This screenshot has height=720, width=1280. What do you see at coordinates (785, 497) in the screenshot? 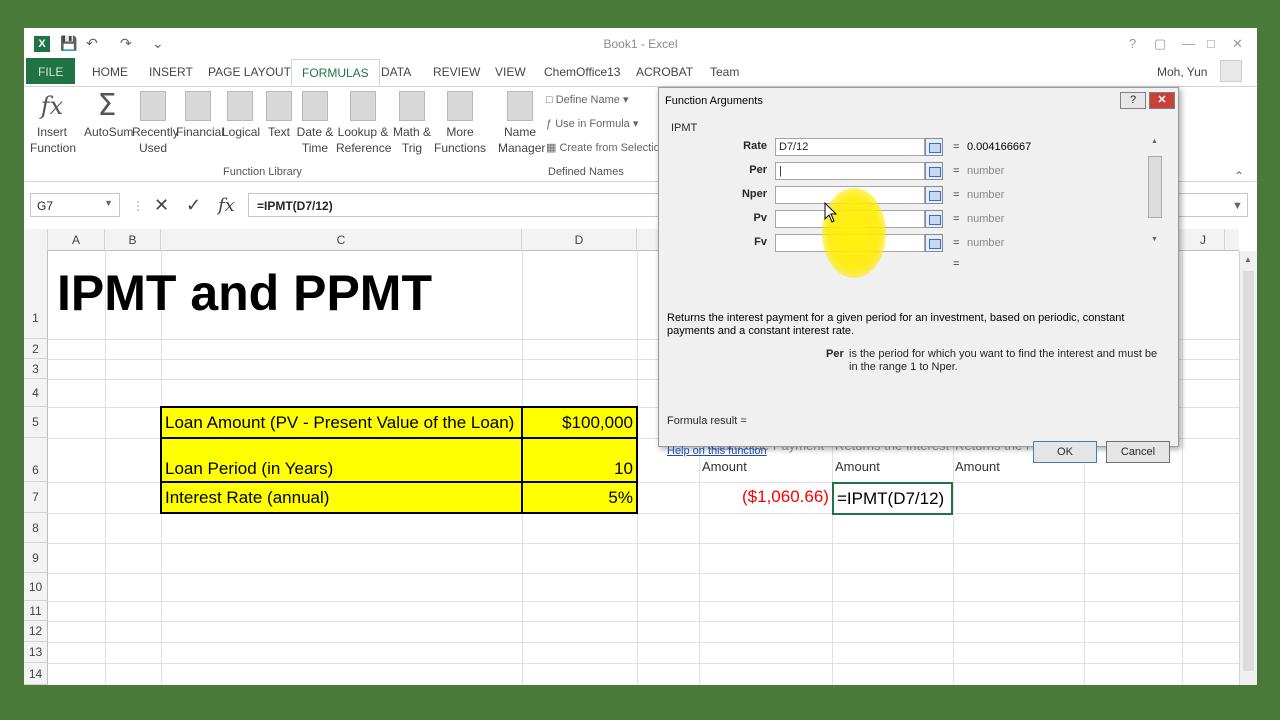
I see `payment-value-cell: ($1,060.66)` at bounding box center [785, 497].